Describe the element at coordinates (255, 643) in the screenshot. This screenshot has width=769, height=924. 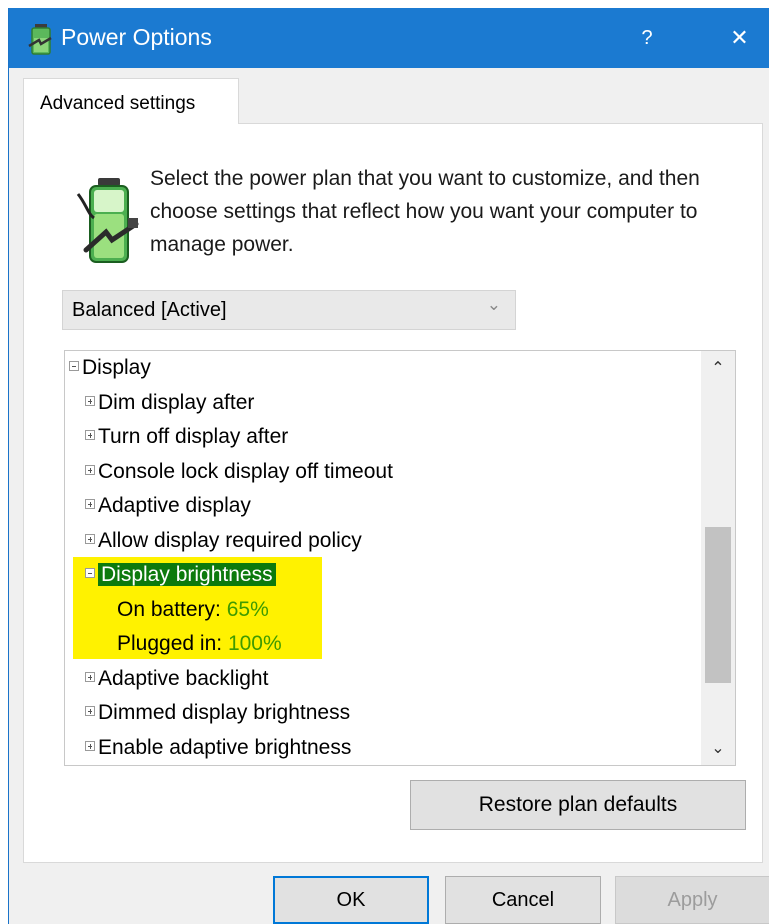
I see `setting-value: 100%` at that location.